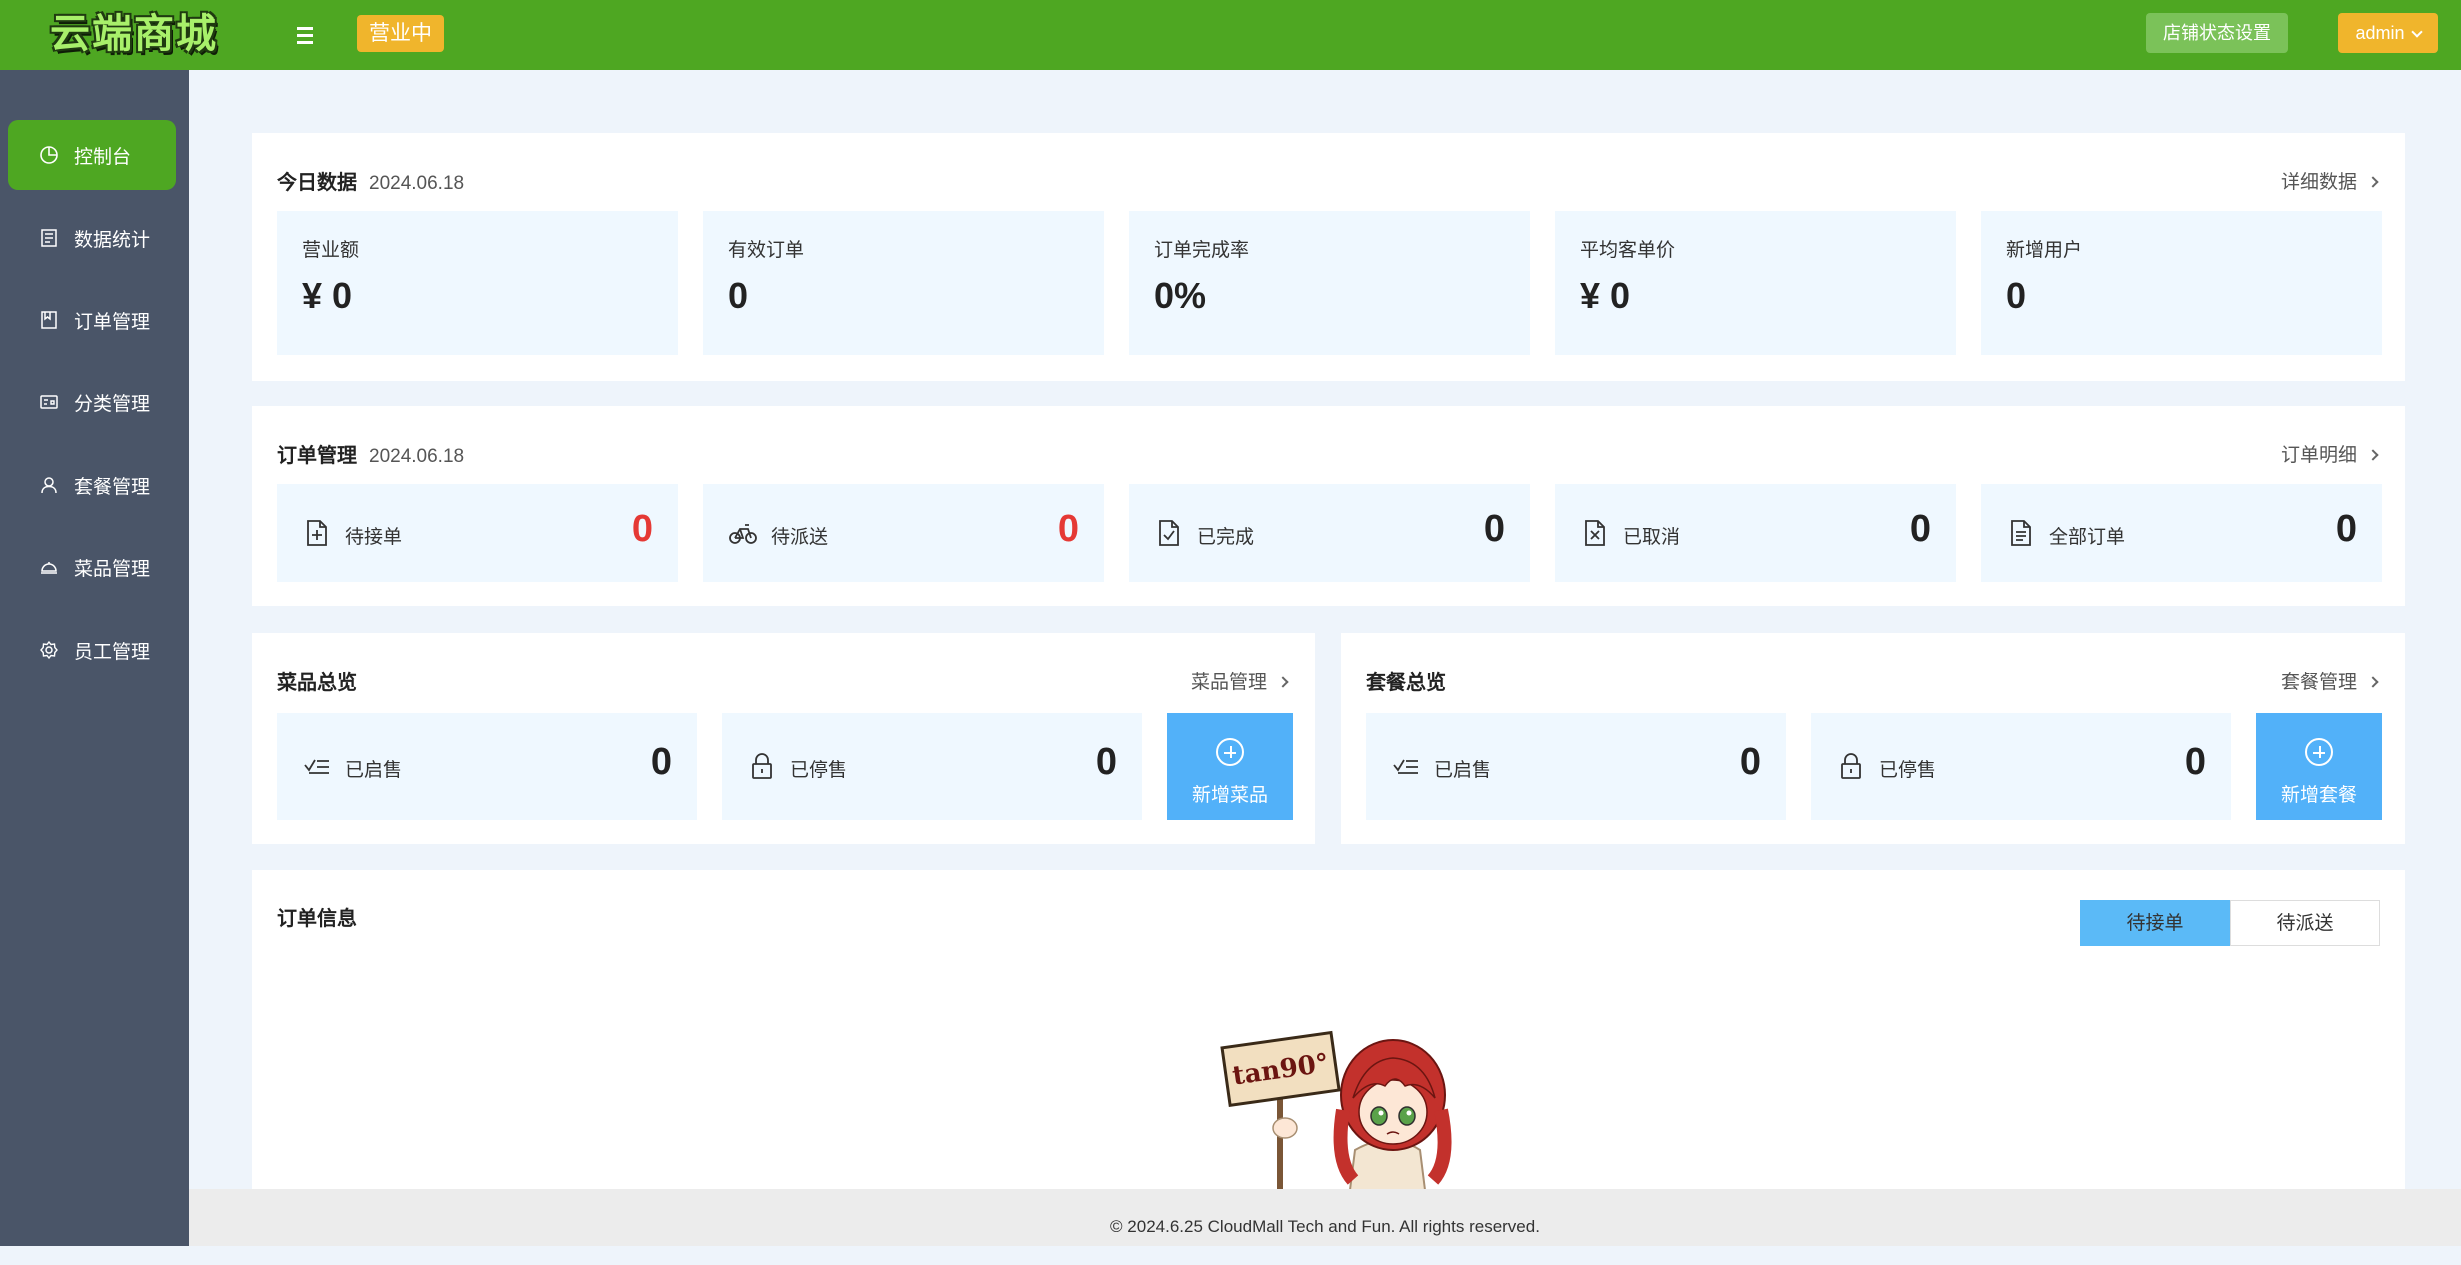  Describe the element at coordinates (743, 534) in the screenshot. I see `bicycle-icon` at that location.